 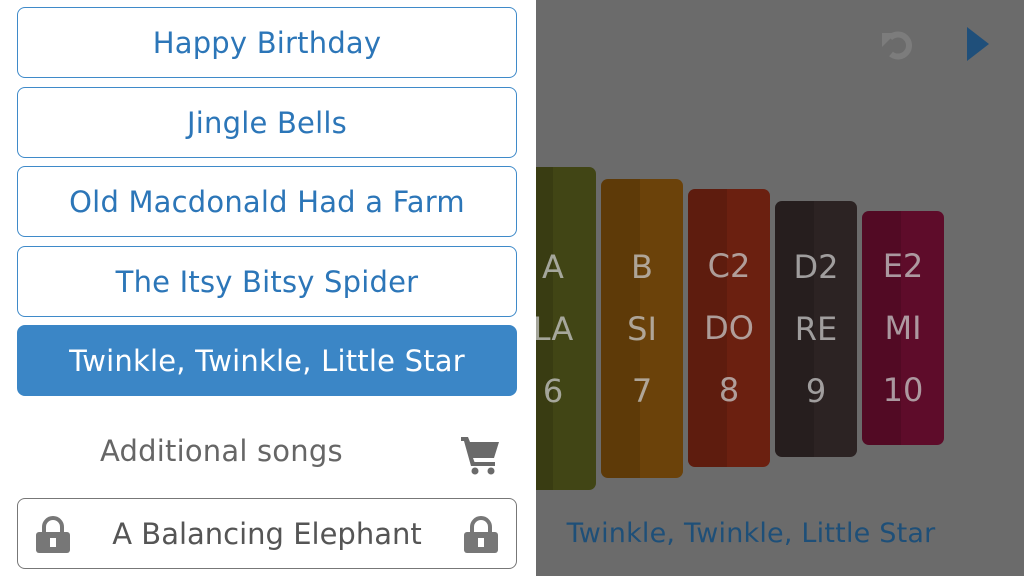 I want to click on song-label: Old Macdonald Had a Farm, so click(x=267, y=201).